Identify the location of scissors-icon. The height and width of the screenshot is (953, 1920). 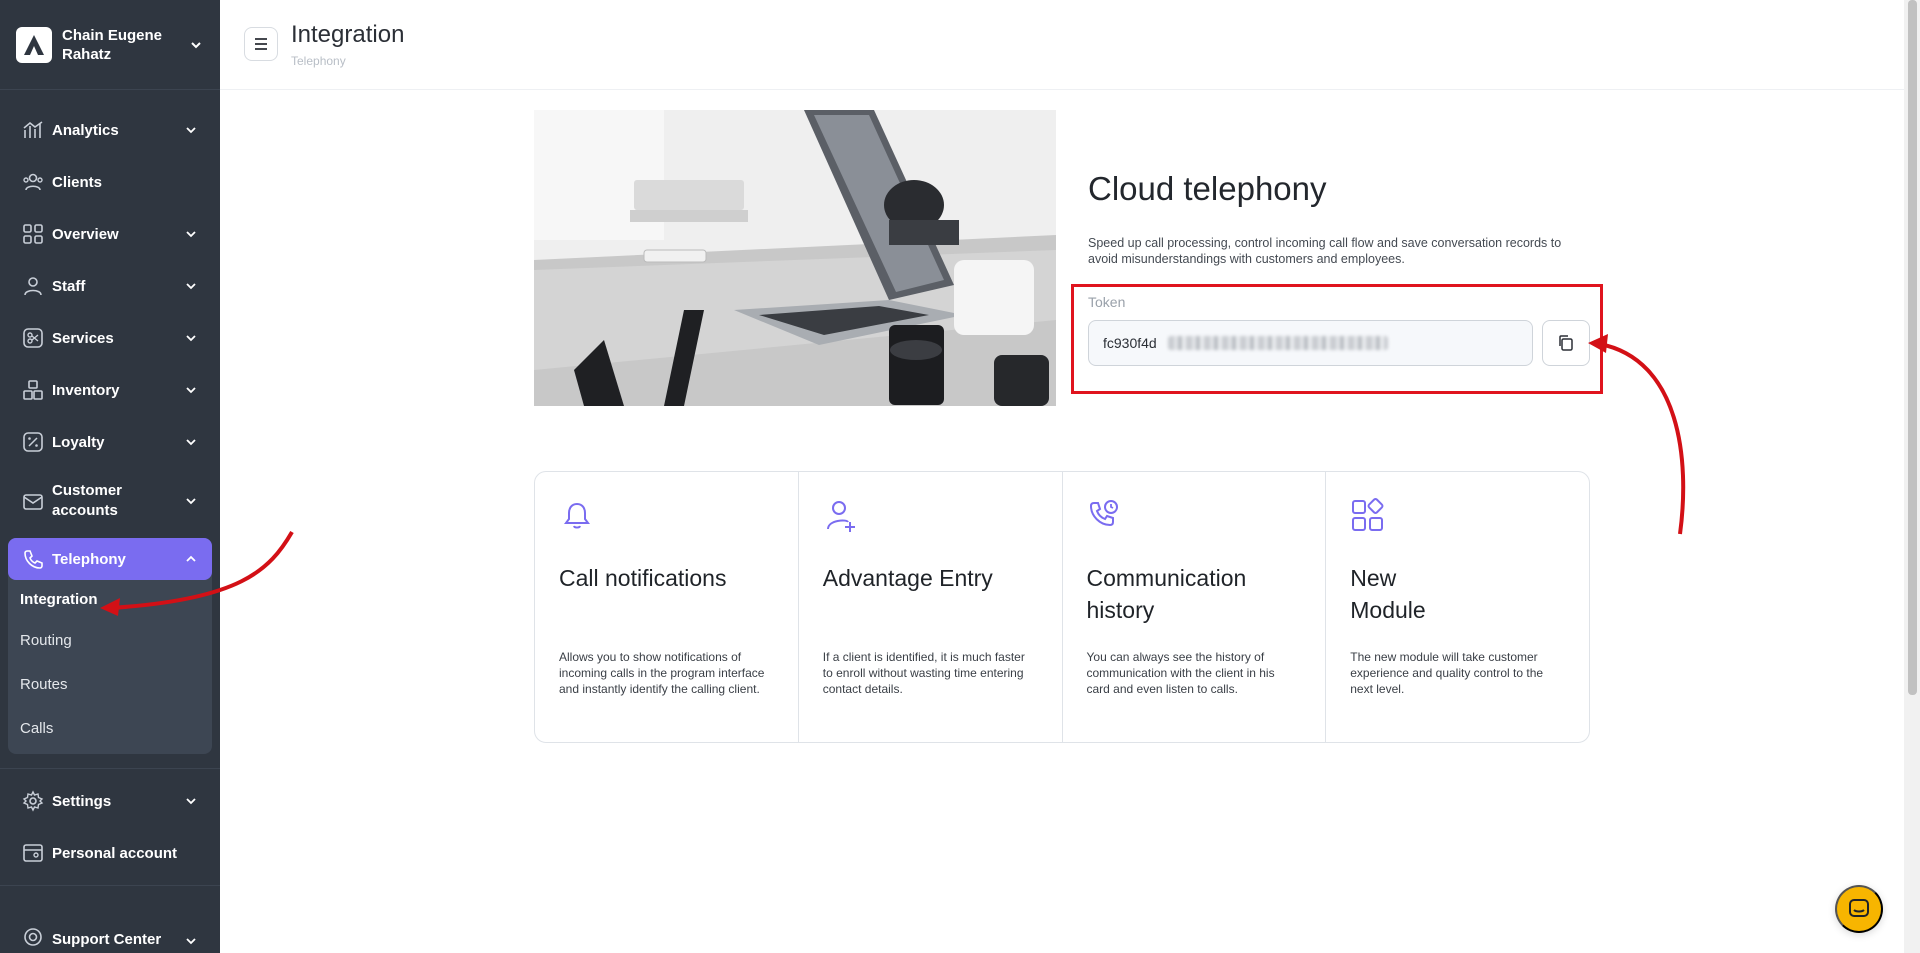
(33, 338).